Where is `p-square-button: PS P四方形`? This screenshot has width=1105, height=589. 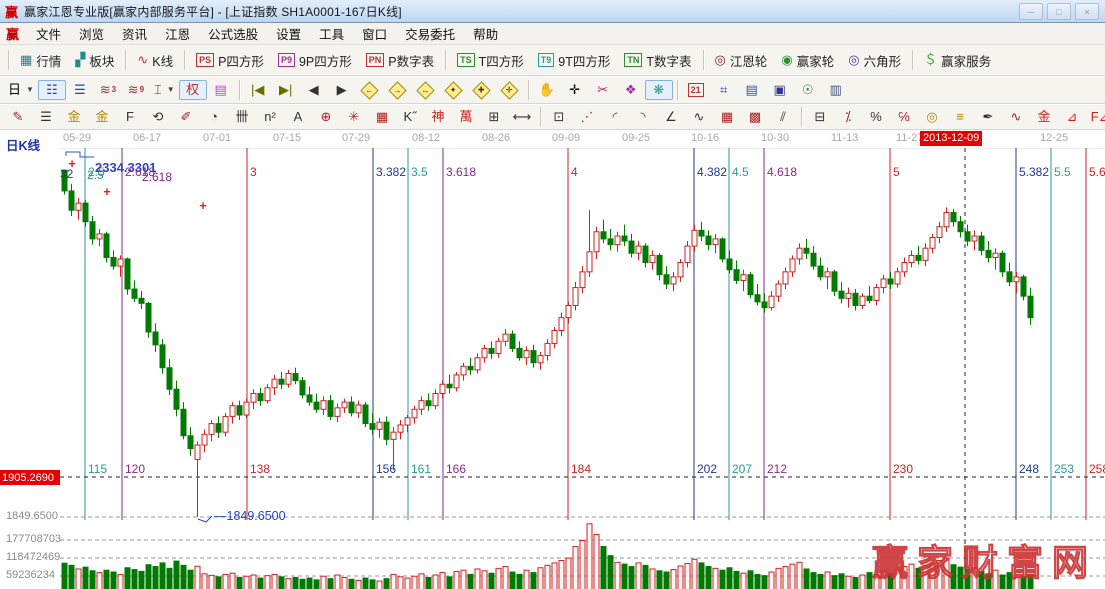 p-square-button: PS P四方形 is located at coordinates (230, 60).